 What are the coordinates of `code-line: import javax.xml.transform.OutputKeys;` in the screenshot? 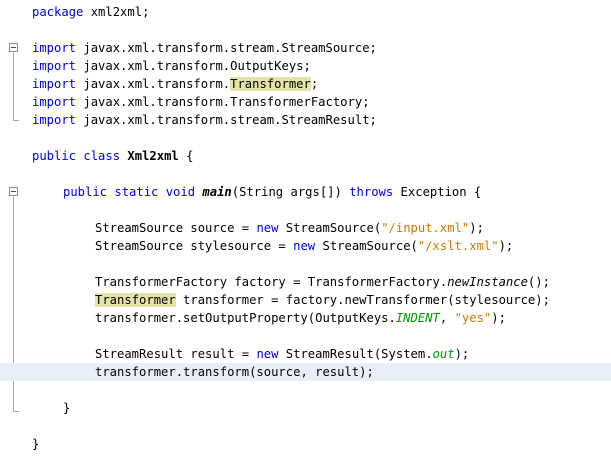 It's located at (305, 66).